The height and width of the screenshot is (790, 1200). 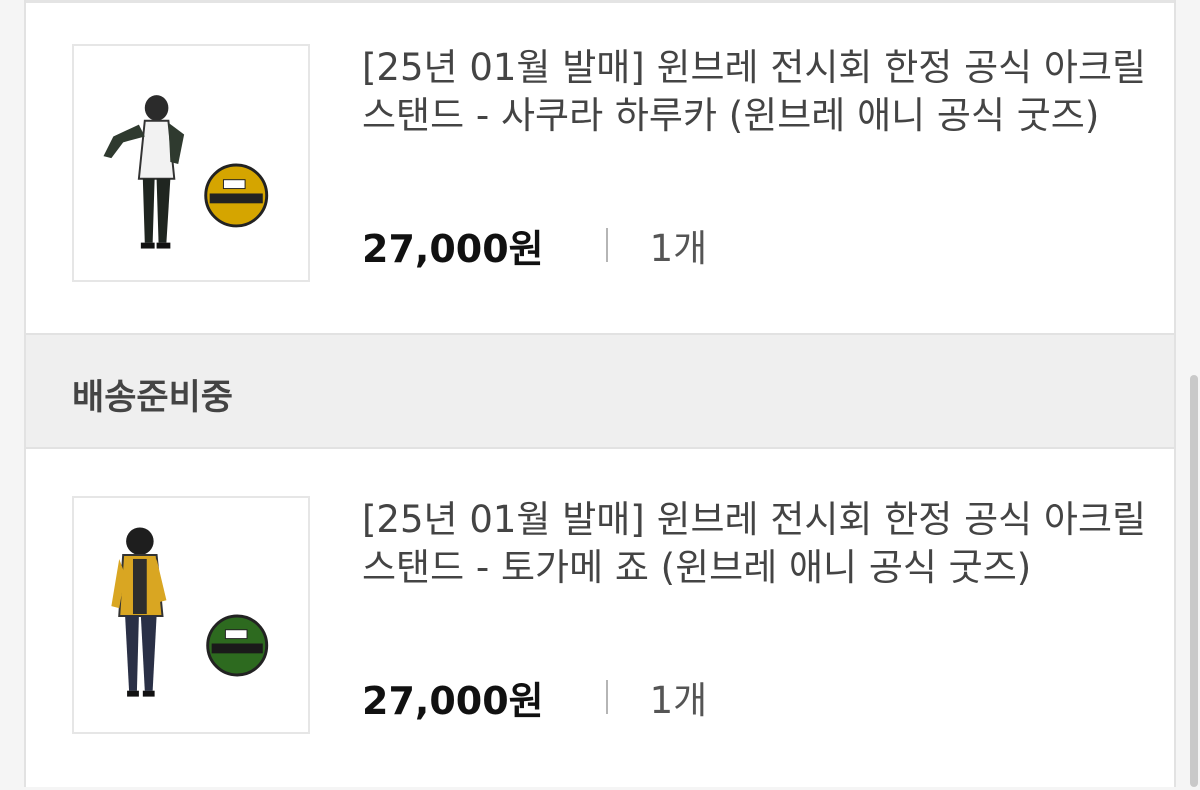 What do you see at coordinates (600, 391) in the screenshot?
I see `shipping-status-header: 배송준비중` at bounding box center [600, 391].